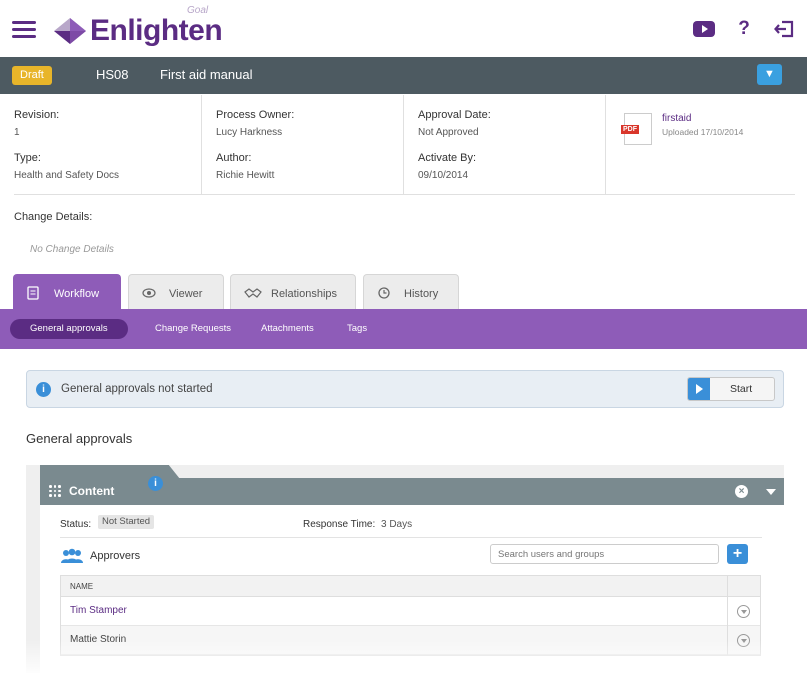  What do you see at coordinates (92, 491) in the screenshot?
I see `panel-title: Content` at bounding box center [92, 491].